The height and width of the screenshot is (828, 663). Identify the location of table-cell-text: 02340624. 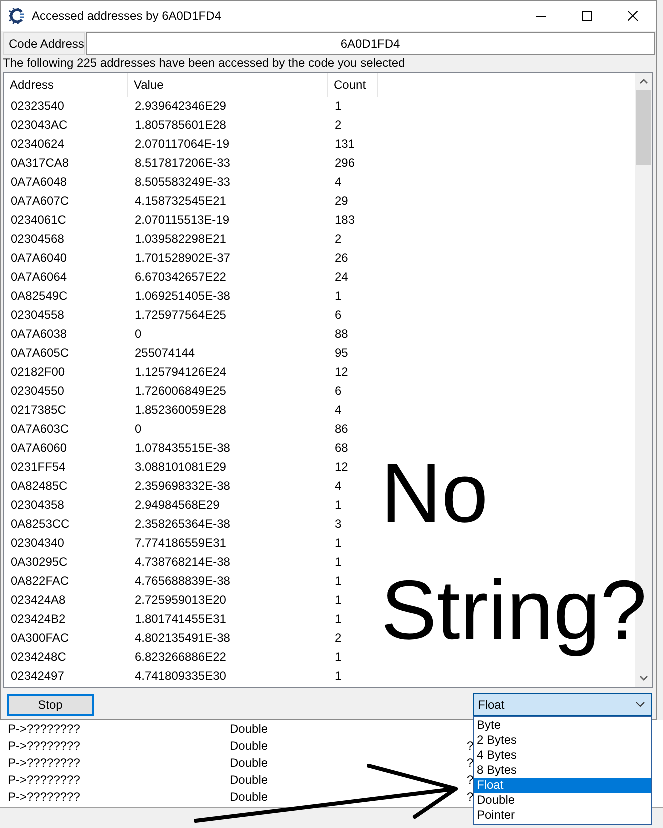
(38, 144).